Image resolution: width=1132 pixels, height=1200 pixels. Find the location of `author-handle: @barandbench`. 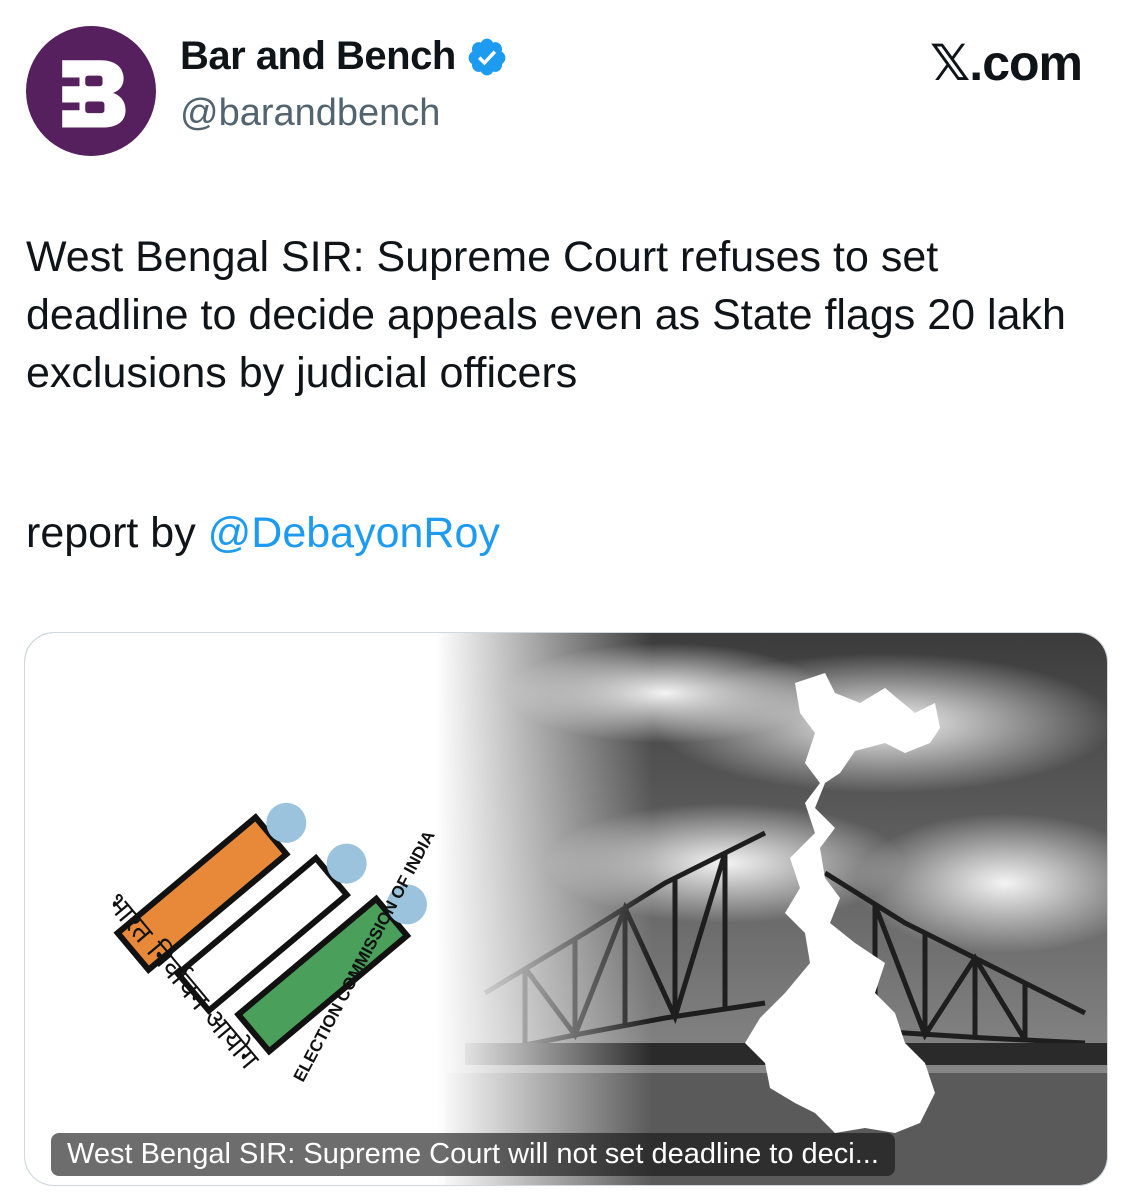

author-handle: @barandbench is located at coordinates (310, 113).